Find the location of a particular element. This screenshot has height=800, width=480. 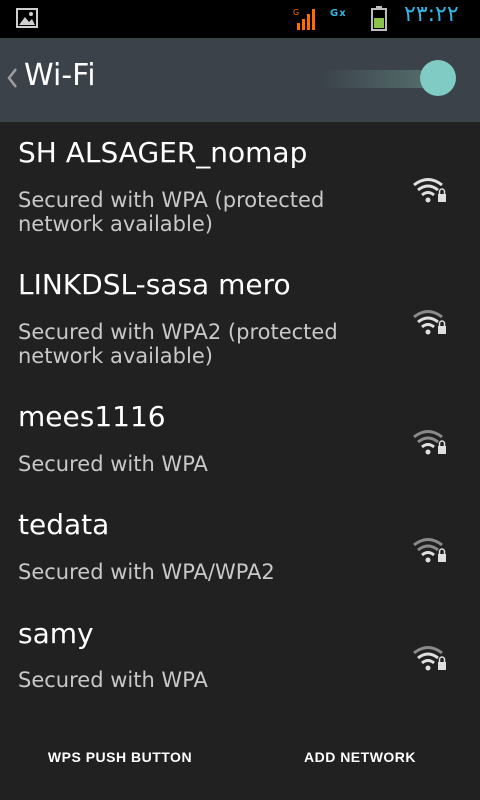

signal-icon: G is located at coordinates (304, 19).